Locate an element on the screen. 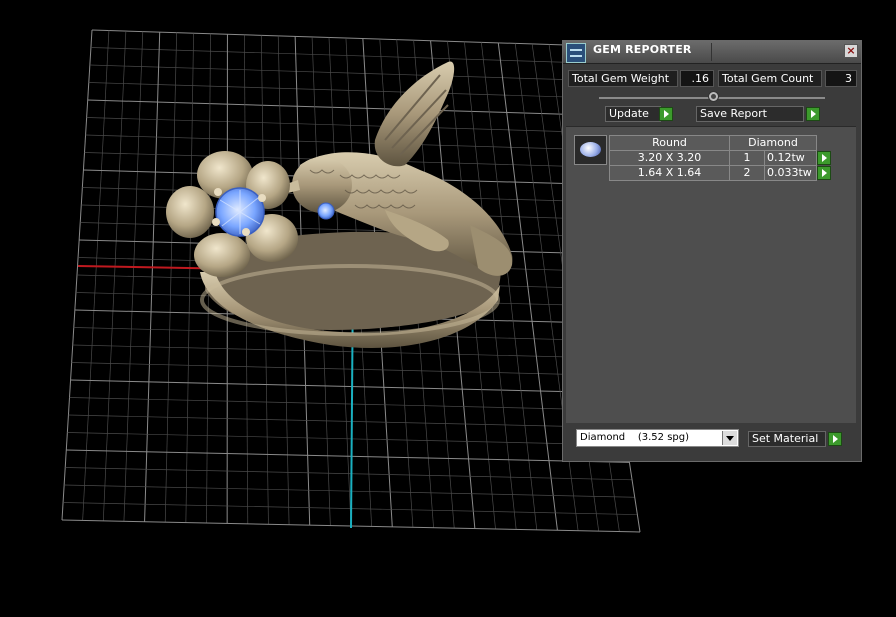 The image size is (896, 617). totals-row: Total Gem Weight .16 Total Gem Count 3 is located at coordinates (713, 78).